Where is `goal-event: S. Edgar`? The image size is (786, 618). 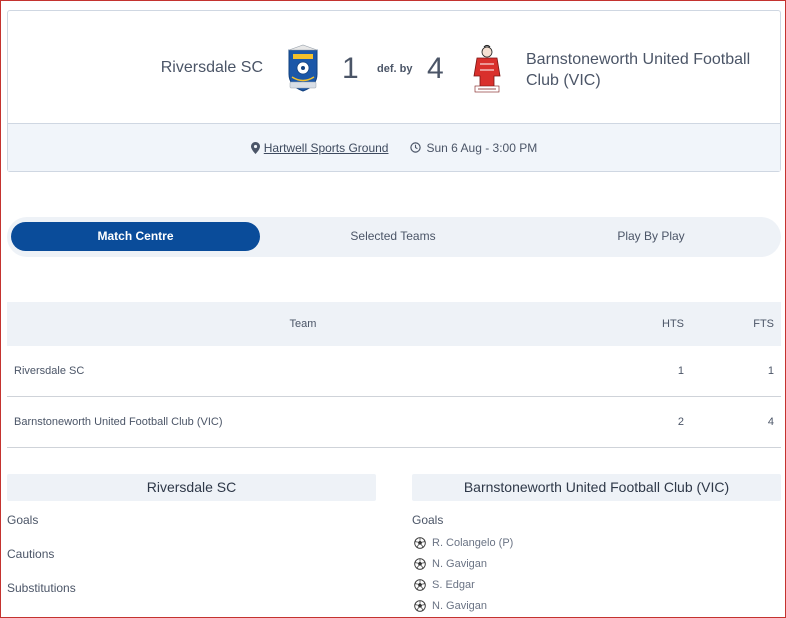 goal-event: S. Edgar is located at coordinates (444, 585).